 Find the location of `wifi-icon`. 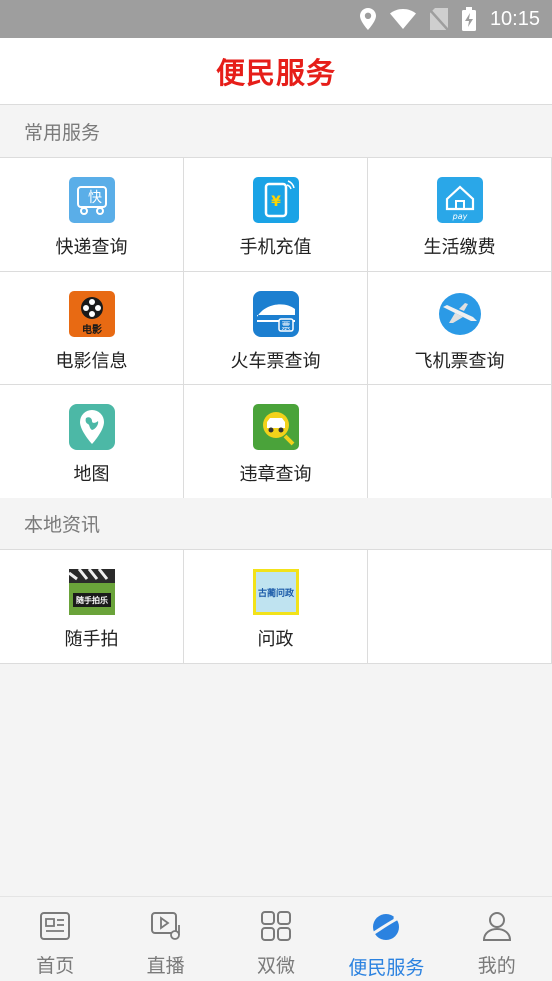

wifi-icon is located at coordinates (402, 19).